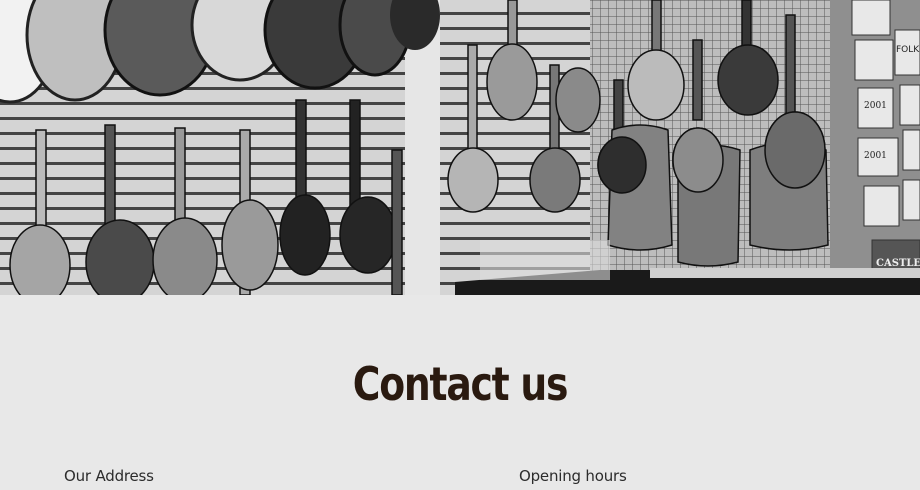 The width and height of the screenshot is (920, 490). What do you see at coordinates (898, 263) in the screenshot?
I see `string-pack-label: CASTLE` at bounding box center [898, 263].